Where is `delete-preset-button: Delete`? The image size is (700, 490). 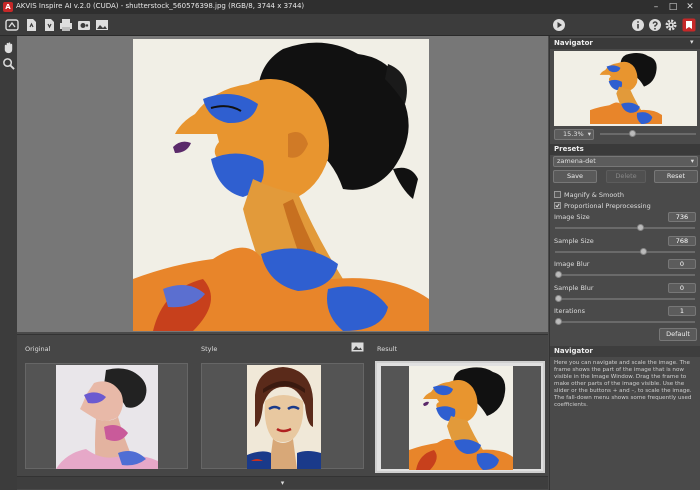
delete-preset-button: Delete is located at coordinates (626, 176).